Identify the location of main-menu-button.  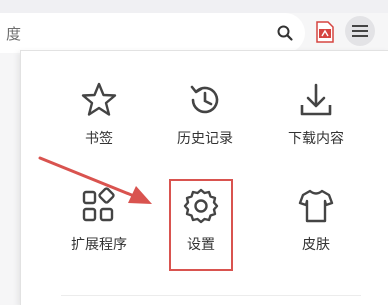
(360, 31).